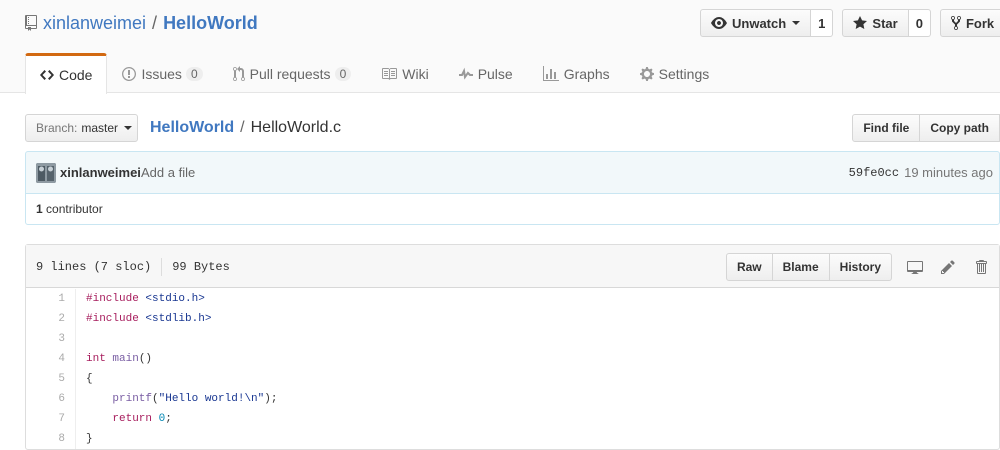 This screenshot has height=450, width=1000. I want to click on code-line: 7 return 0;, so click(512, 419).